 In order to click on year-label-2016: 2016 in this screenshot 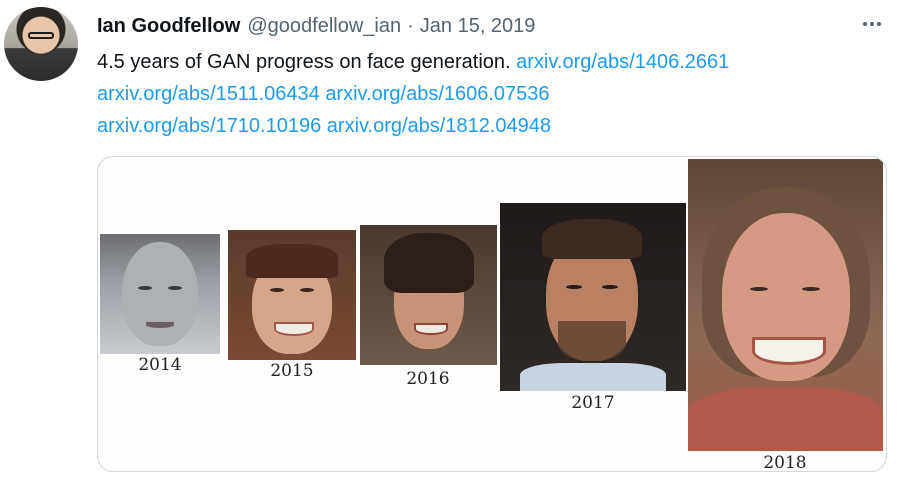, I will do `click(428, 379)`.